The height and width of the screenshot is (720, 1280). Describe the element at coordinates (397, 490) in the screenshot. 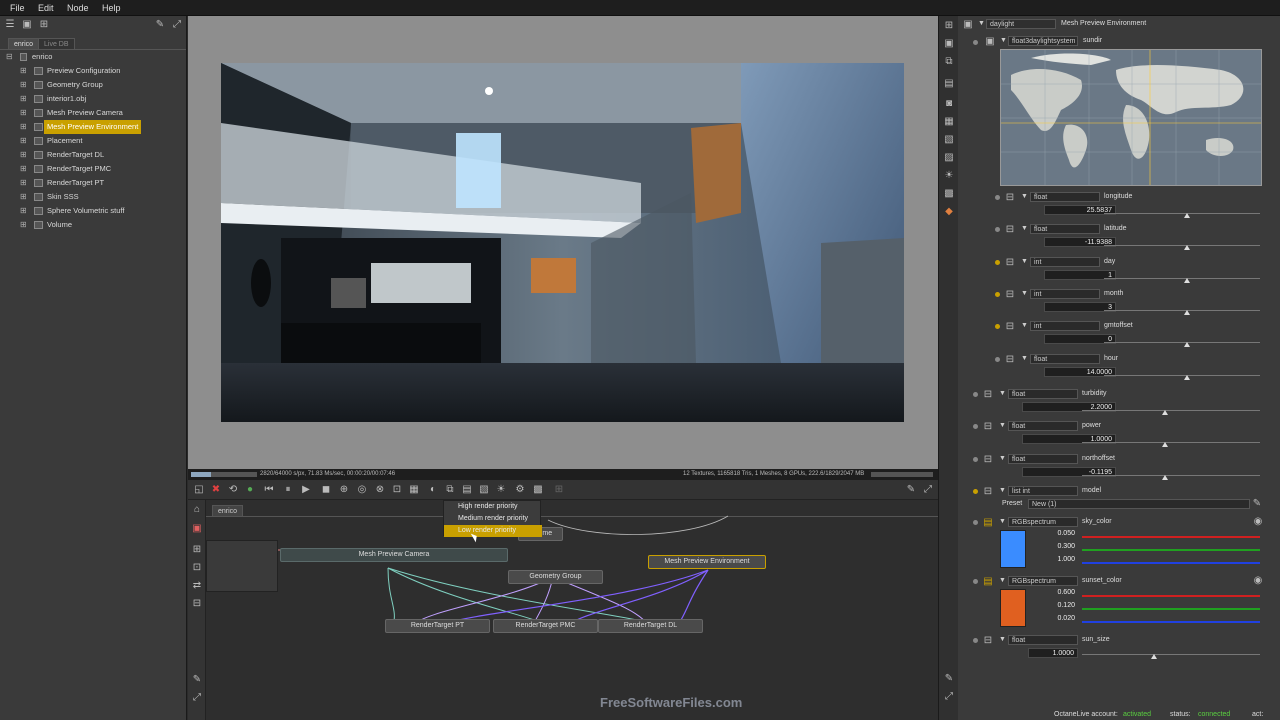

I see `region-icon: ⊡` at that location.